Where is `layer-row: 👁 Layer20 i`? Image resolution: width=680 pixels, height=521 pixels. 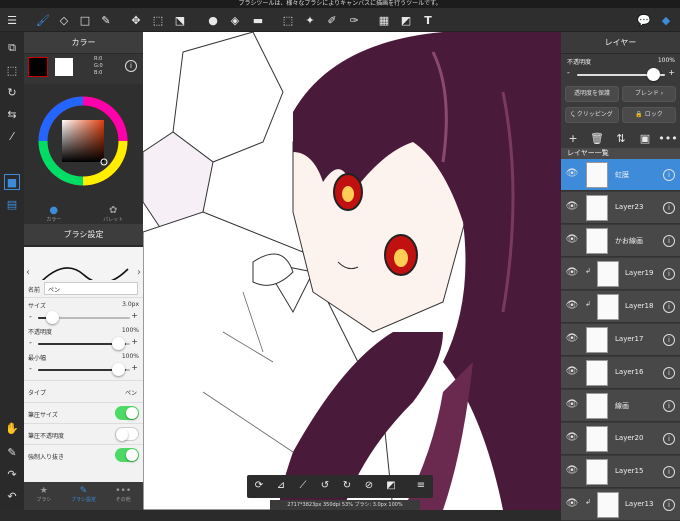 layer-row: 👁 Layer20 i is located at coordinates (620, 439).